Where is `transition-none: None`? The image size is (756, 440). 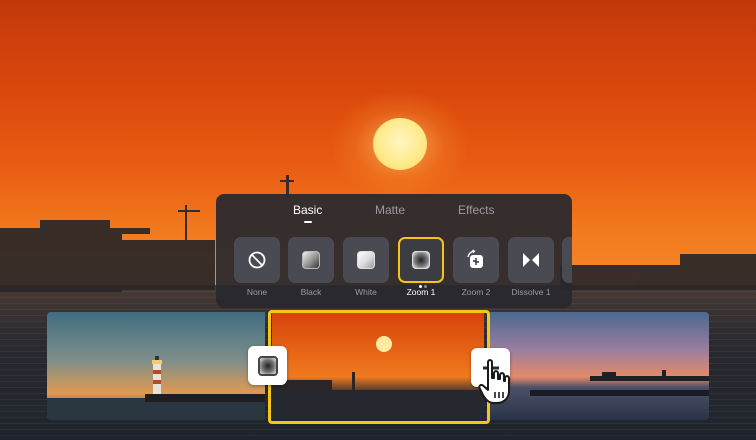
transition-none: None is located at coordinates (259, 267).